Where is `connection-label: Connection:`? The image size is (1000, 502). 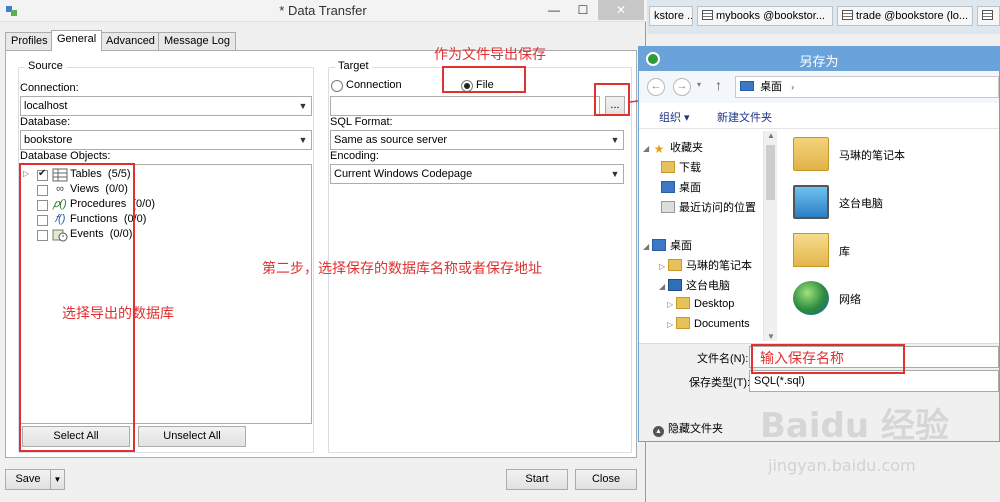 connection-label: Connection: is located at coordinates (49, 88).